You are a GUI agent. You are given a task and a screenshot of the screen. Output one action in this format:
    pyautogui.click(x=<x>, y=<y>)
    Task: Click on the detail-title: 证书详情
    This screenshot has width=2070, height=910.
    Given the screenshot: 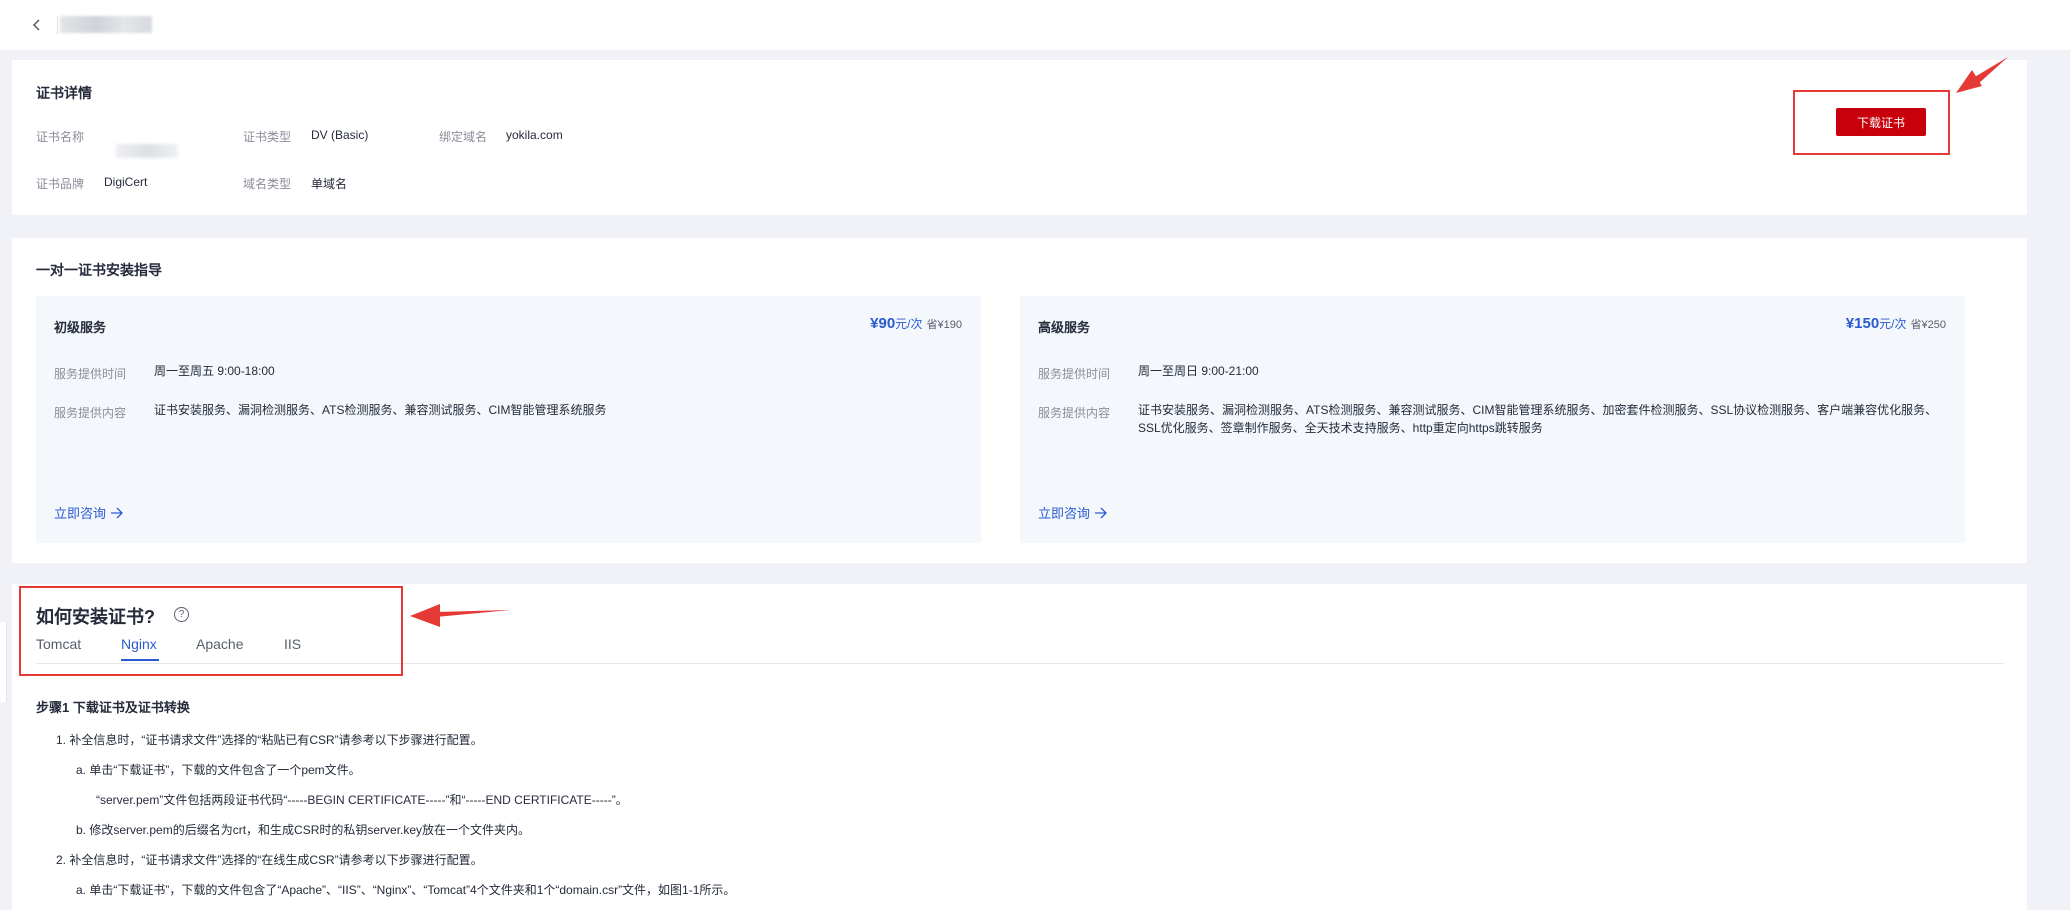 What is the action you would take?
    pyautogui.click(x=64, y=93)
    